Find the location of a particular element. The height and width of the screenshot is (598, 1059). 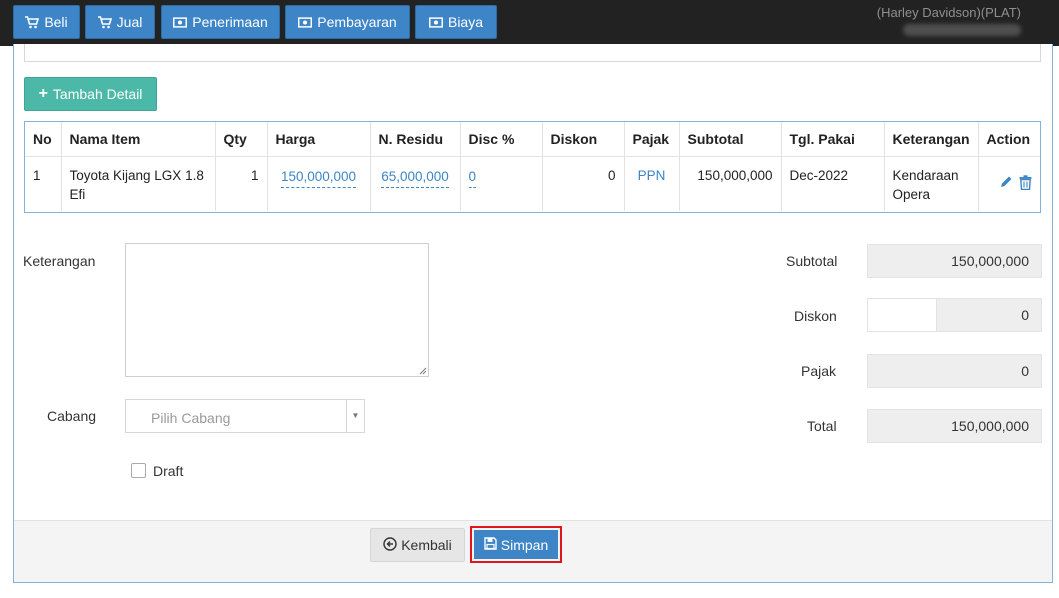

chevron-down-icon: ▼ is located at coordinates (355, 416).